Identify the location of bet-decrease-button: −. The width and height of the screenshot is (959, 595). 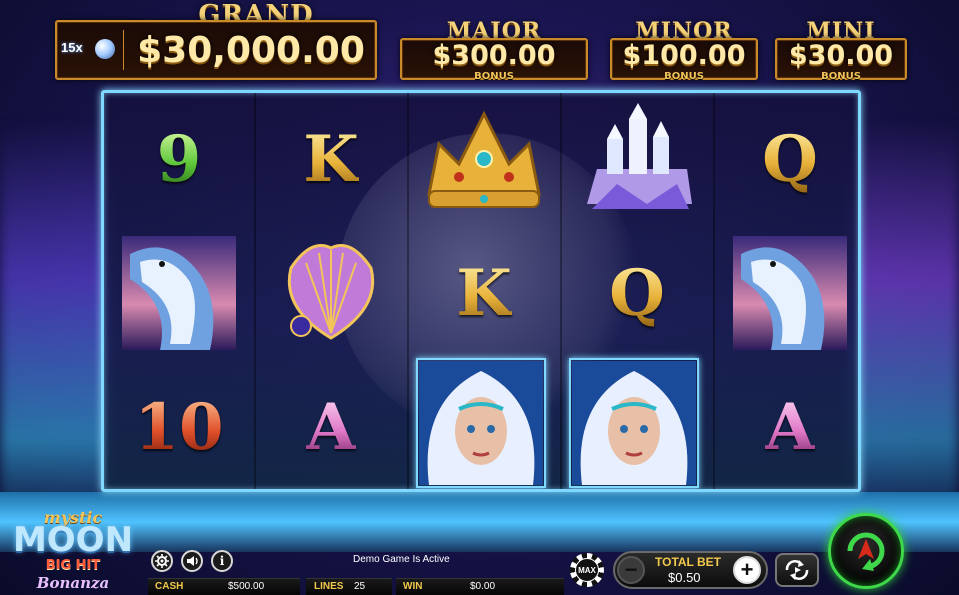
(631, 570).